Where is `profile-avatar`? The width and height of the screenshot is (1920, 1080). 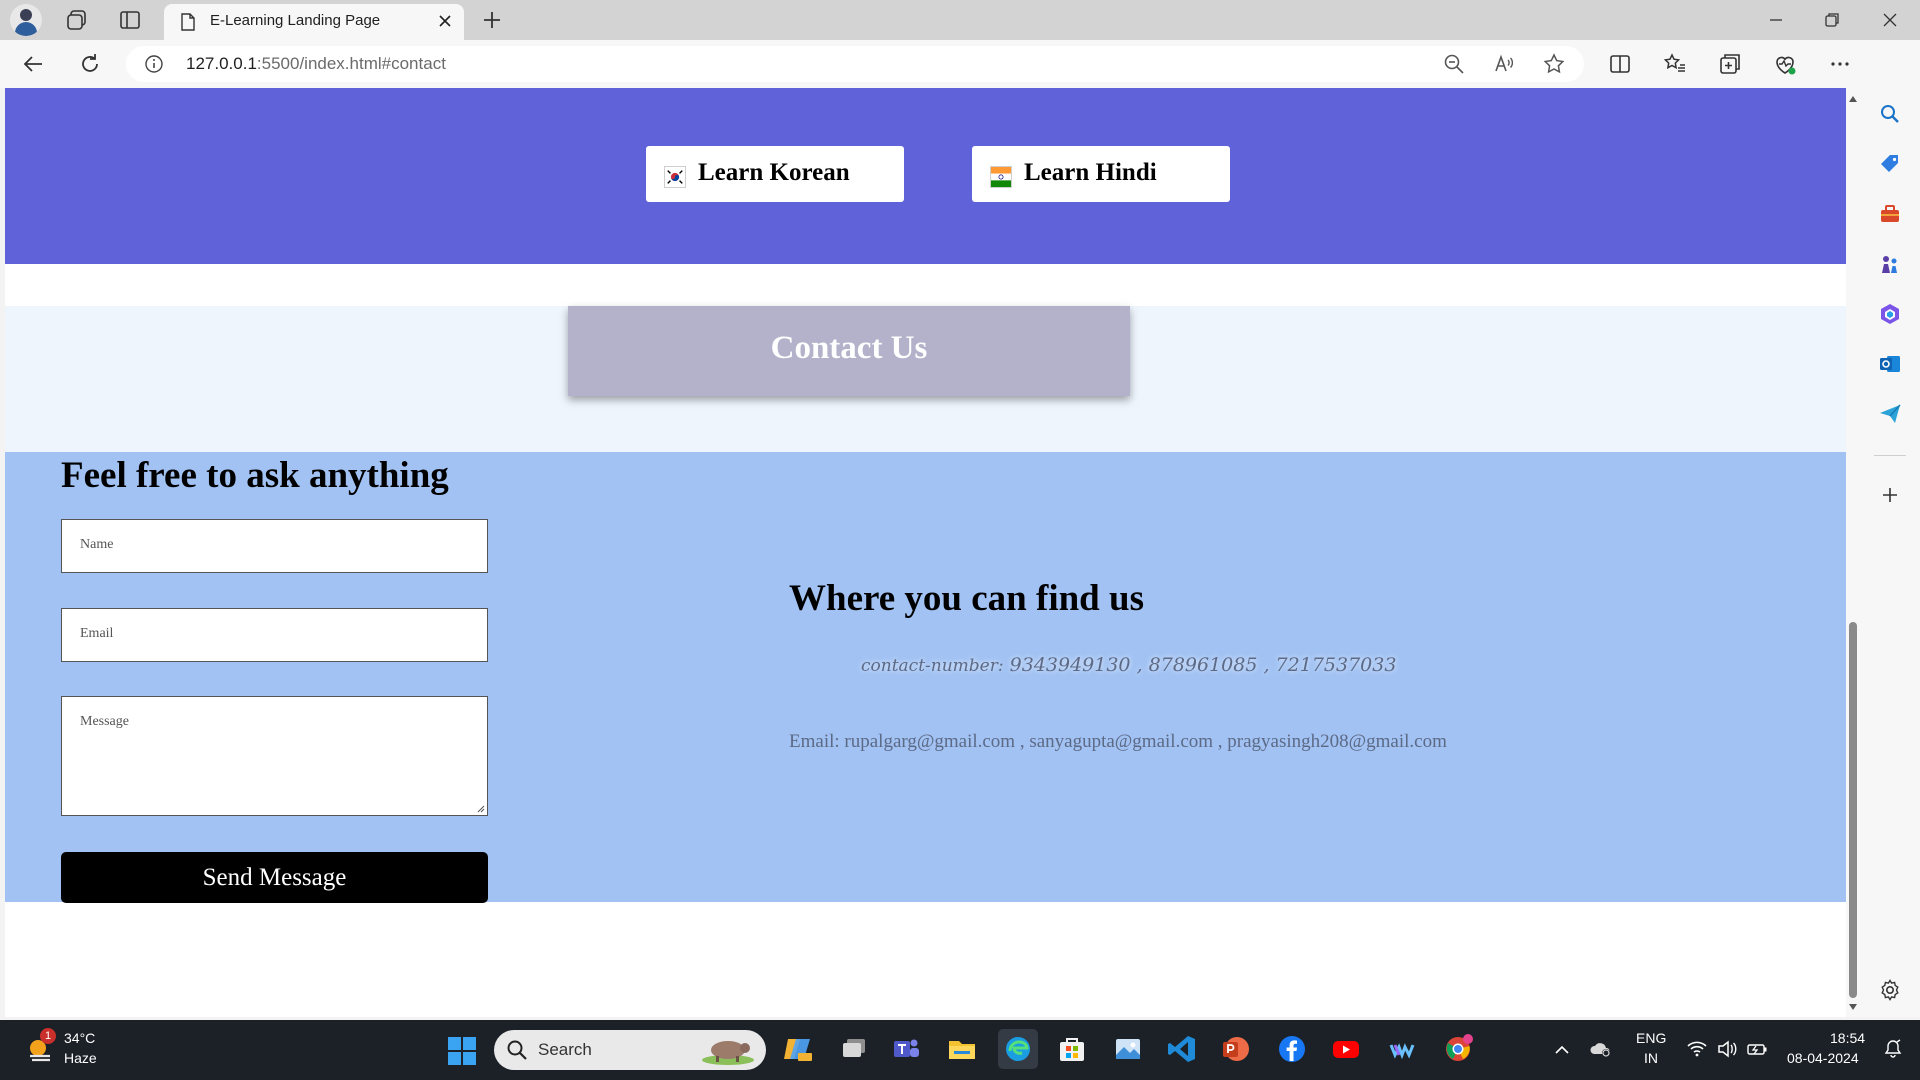 profile-avatar is located at coordinates (26, 20).